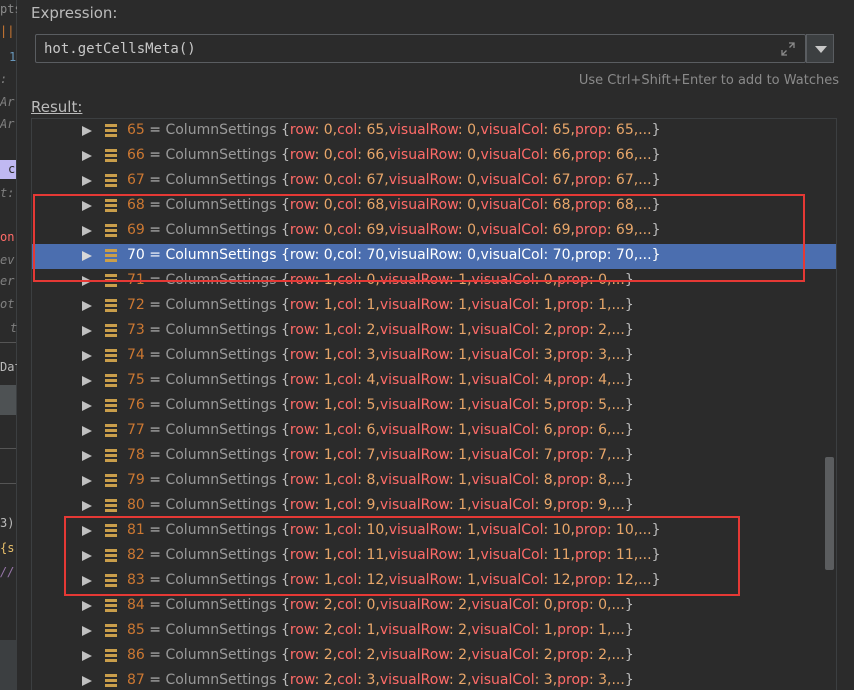 This screenshot has height=690, width=854. What do you see at coordinates (402, 556) in the screenshot?
I see `annotation-box` at bounding box center [402, 556].